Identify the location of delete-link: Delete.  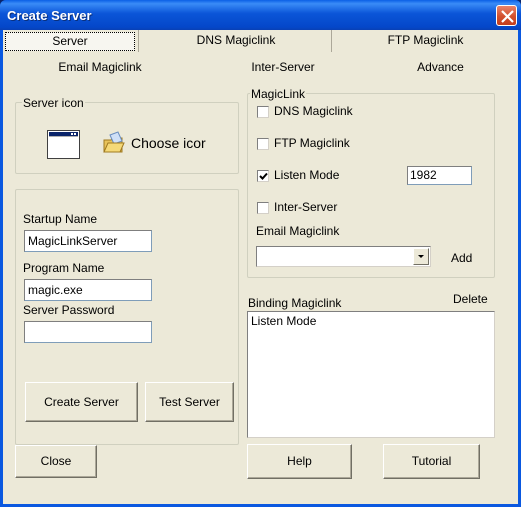
(470, 299).